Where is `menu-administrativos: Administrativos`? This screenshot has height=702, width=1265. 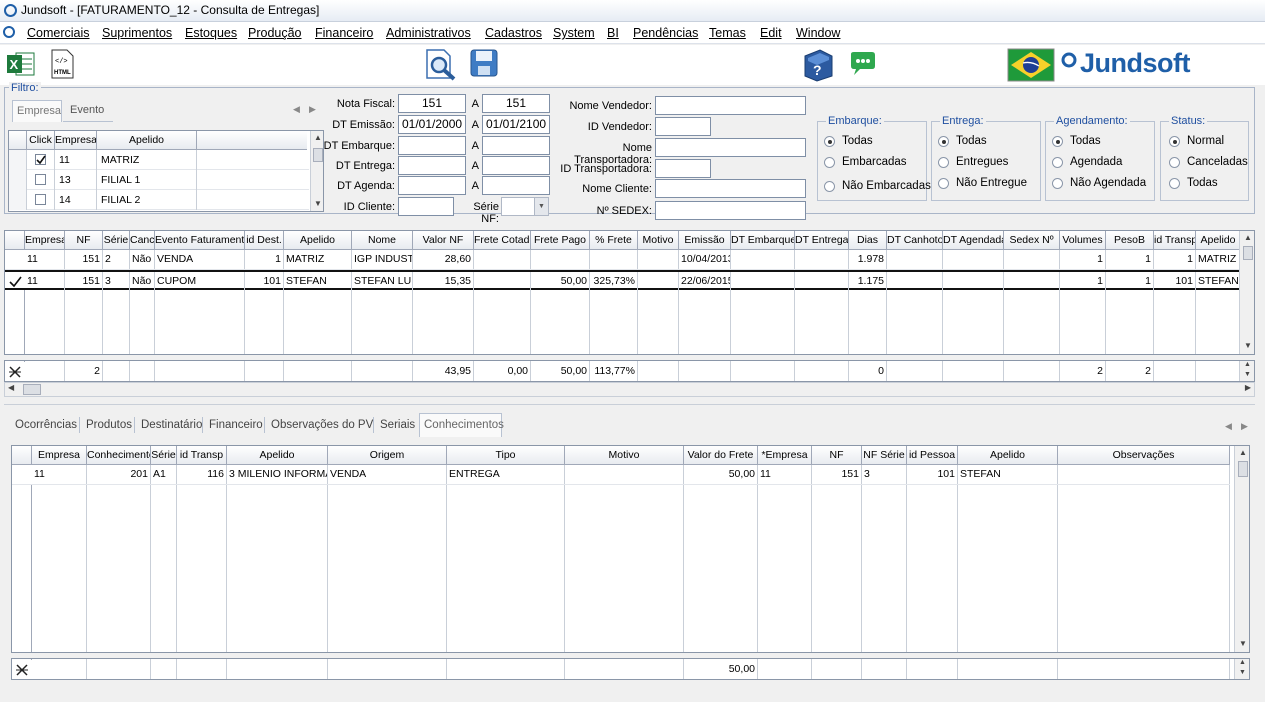
menu-administrativos: Administrativos is located at coordinates (428, 33).